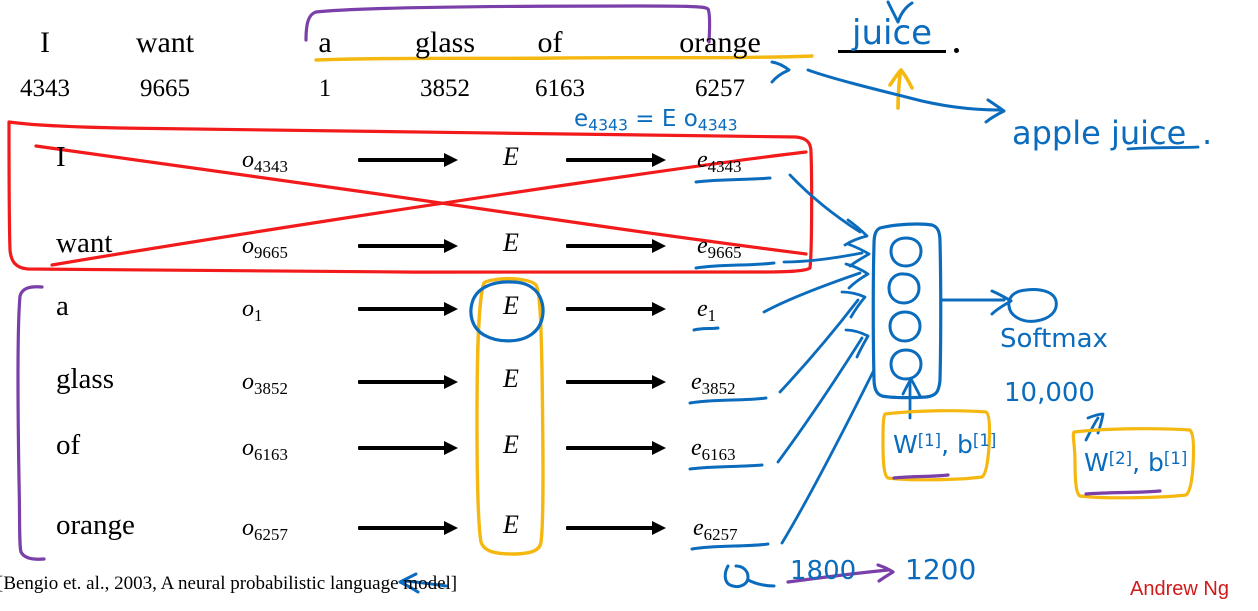  I want to click on o-subscript: 9665, so click(271, 253).